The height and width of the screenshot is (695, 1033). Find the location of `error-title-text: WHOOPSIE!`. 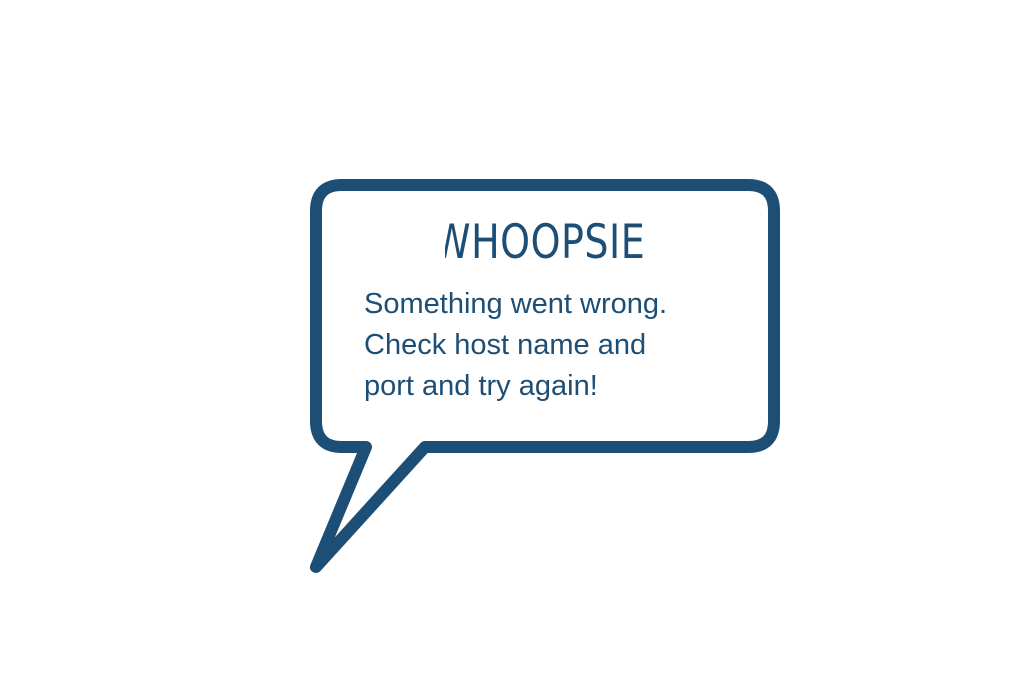

error-title-text: WHOOPSIE! is located at coordinates (547, 244).